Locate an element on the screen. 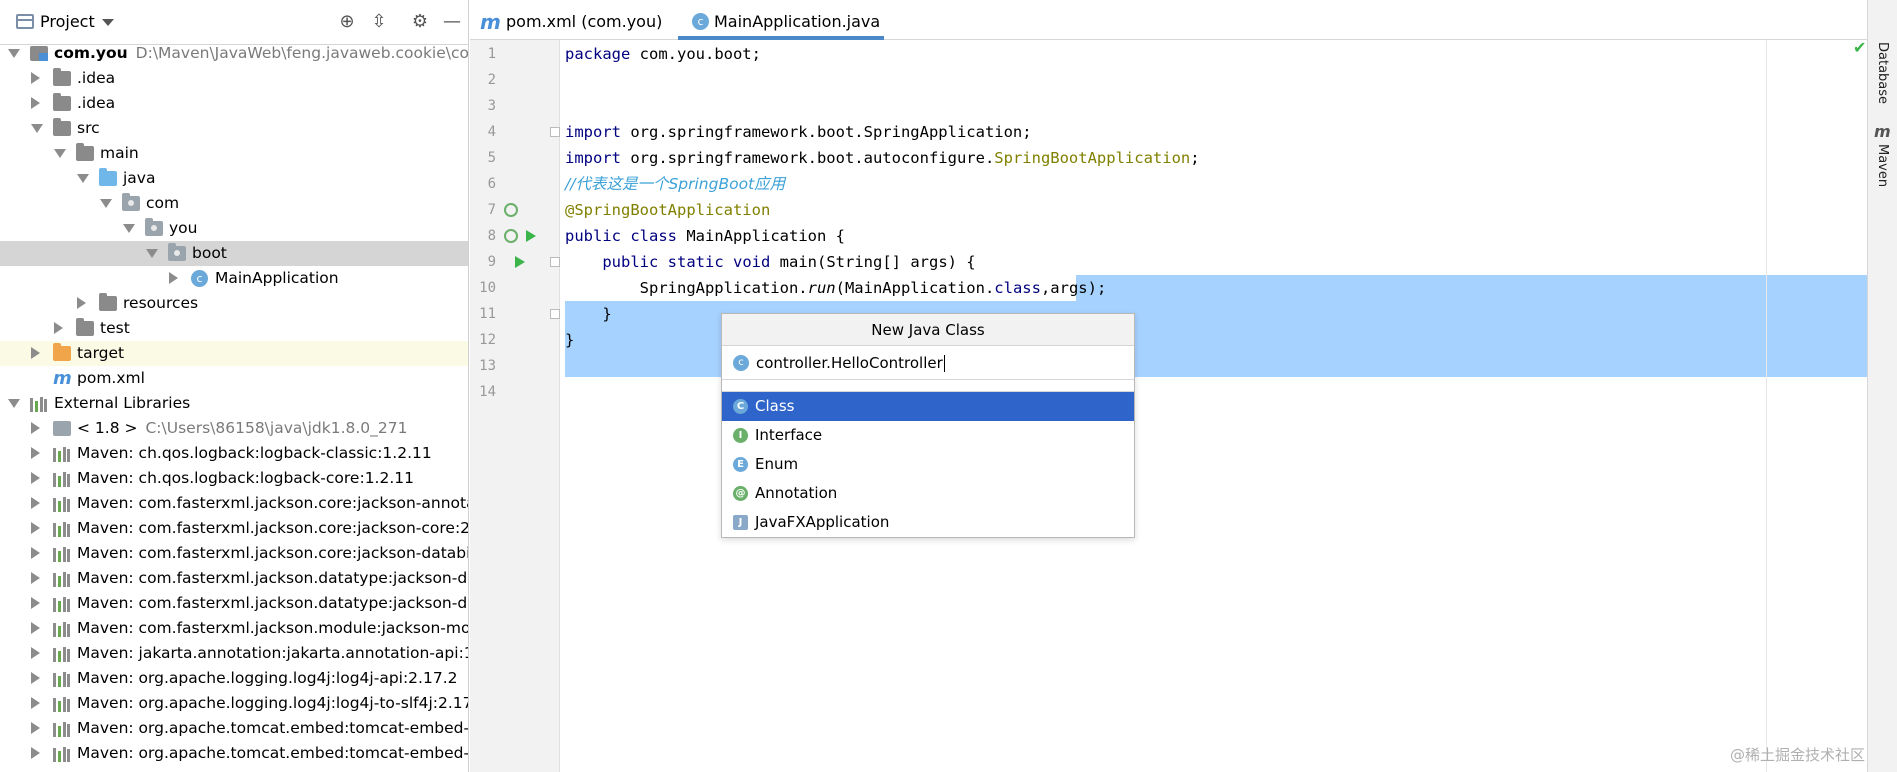  code-line: //代表这是一个SpringBoot应用 is located at coordinates (675, 184).